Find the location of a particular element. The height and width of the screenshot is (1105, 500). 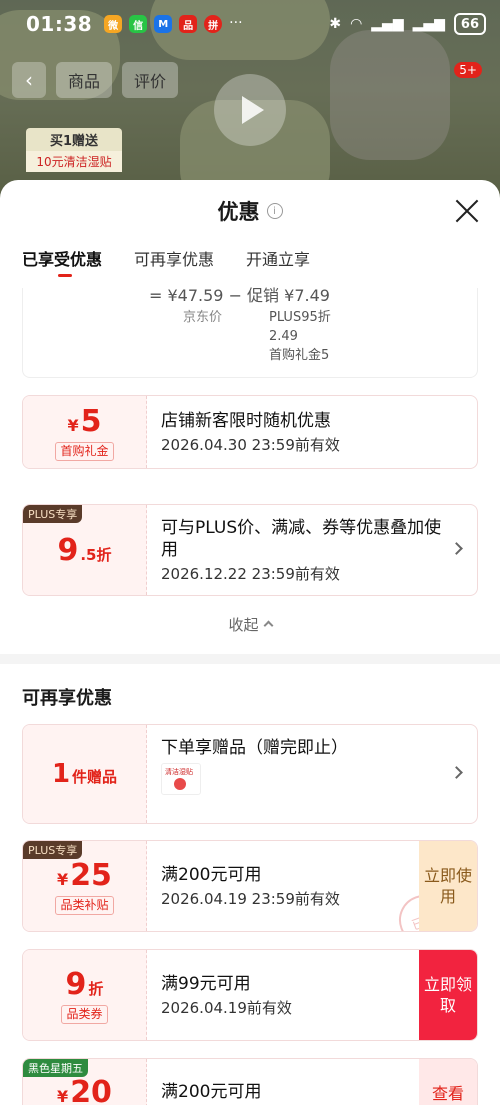

gift-image: 清洁湿贴 is located at coordinates (181, 779).